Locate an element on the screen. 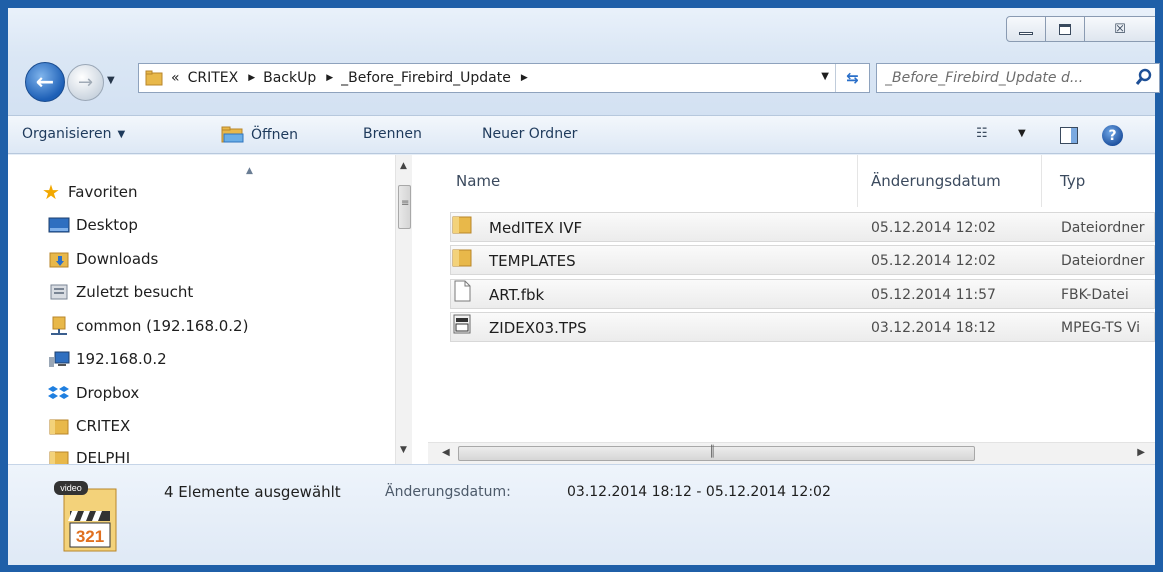 Image resolution: width=1163 pixels, height=572 pixels. scrollbar-thumb is located at coordinates (404, 207).